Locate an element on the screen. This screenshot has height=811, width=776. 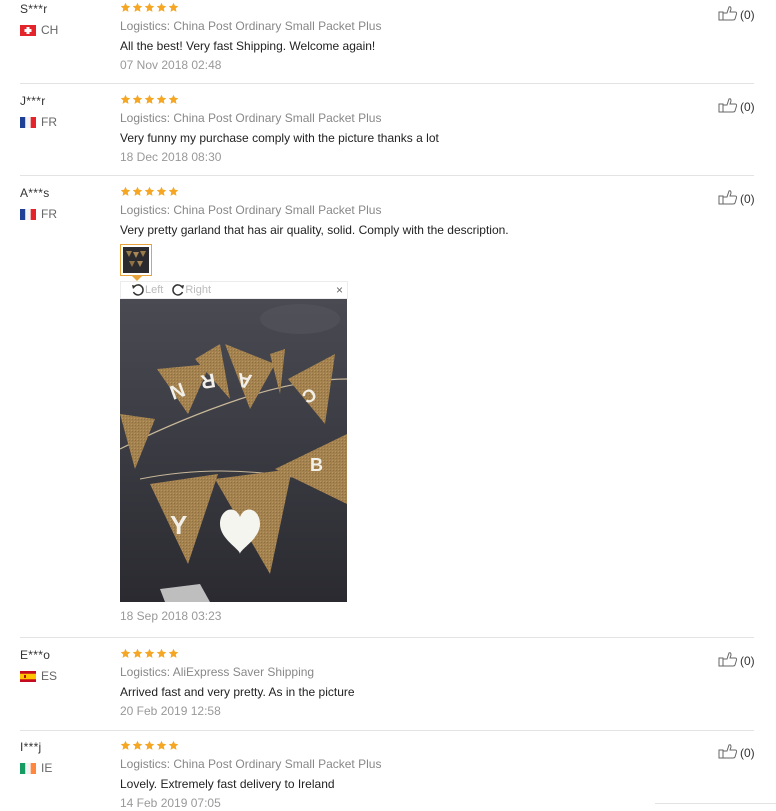
flag-ch-icon is located at coordinates (28, 30).